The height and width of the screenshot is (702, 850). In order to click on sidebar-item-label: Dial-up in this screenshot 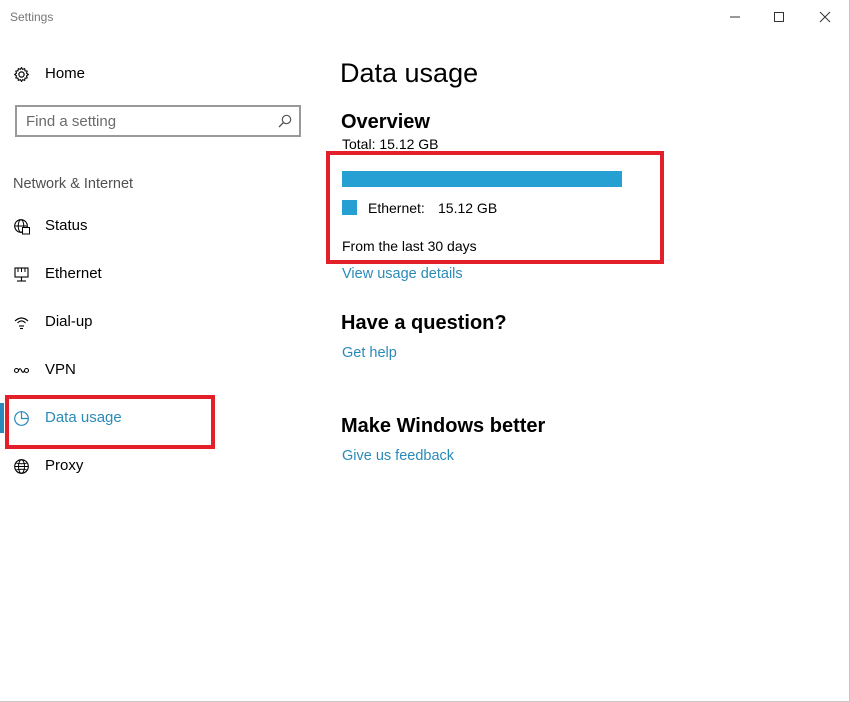, I will do `click(69, 321)`.